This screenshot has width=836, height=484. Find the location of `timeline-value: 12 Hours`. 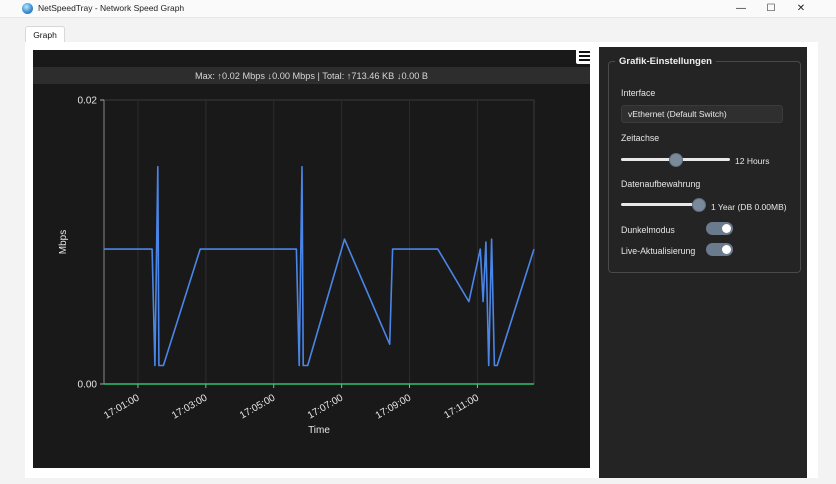

timeline-value: 12 Hours is located at coordinates (752, 161).